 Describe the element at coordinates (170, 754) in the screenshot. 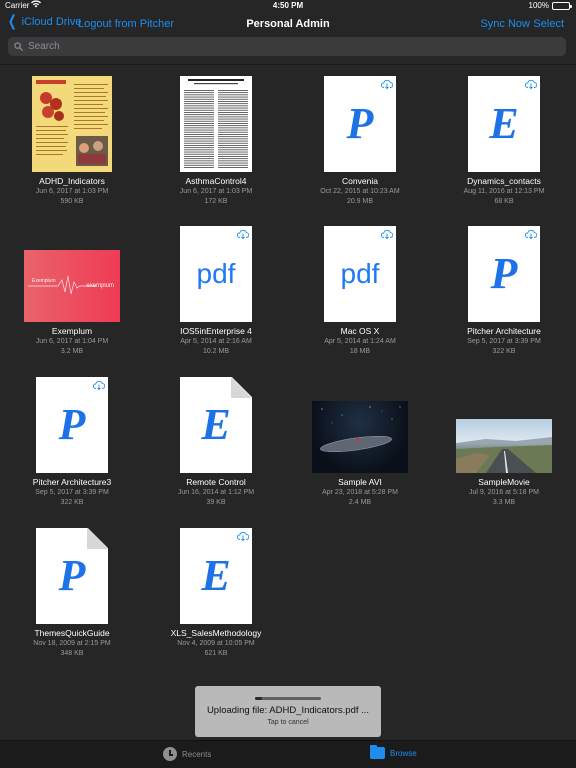

I see `clock-icon` at that location.